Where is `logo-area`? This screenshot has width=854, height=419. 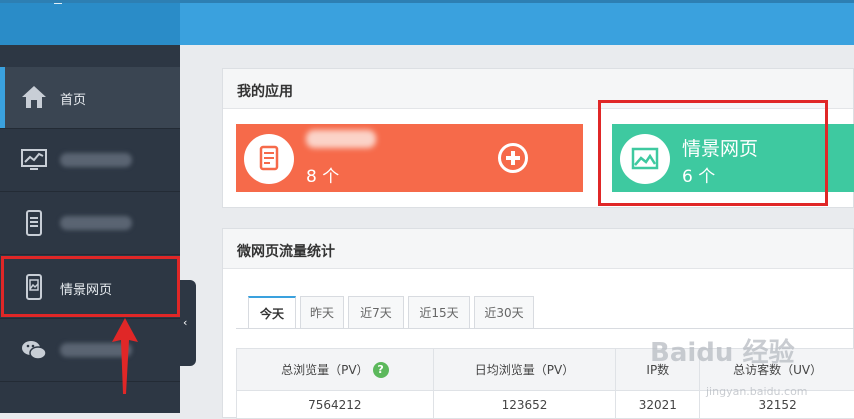 logo-area is located at coordinates (90, 22).